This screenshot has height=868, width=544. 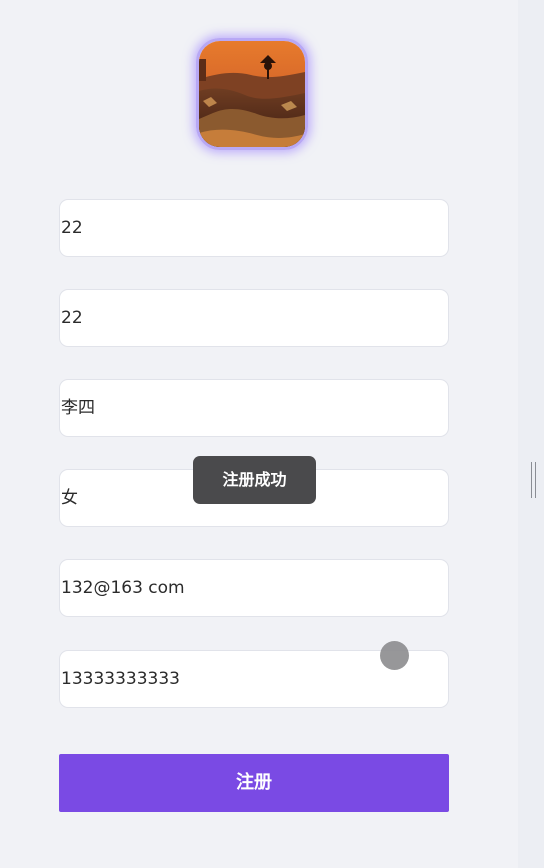 I want to click on register-button: 注册, so click(x=254, y=783).